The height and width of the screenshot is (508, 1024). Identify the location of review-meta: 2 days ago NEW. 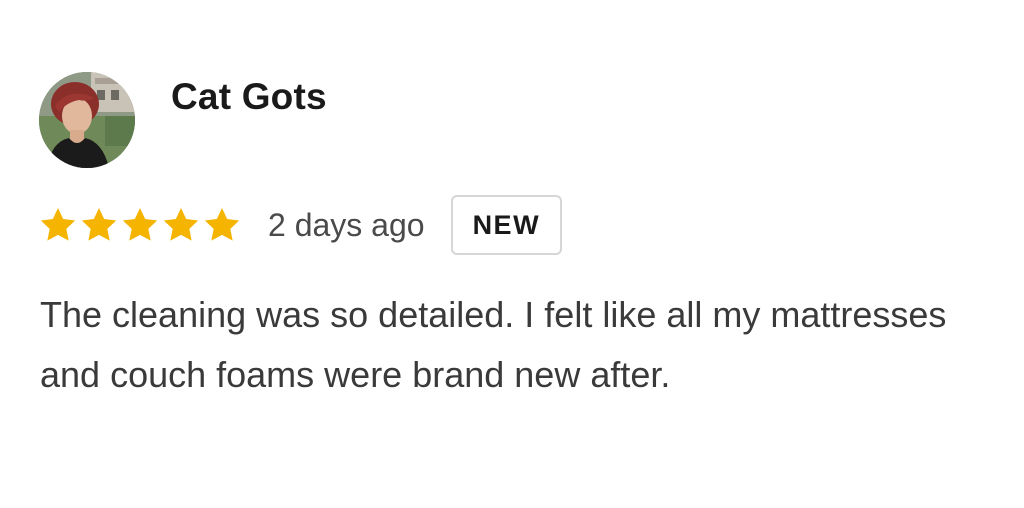
(300, 225).